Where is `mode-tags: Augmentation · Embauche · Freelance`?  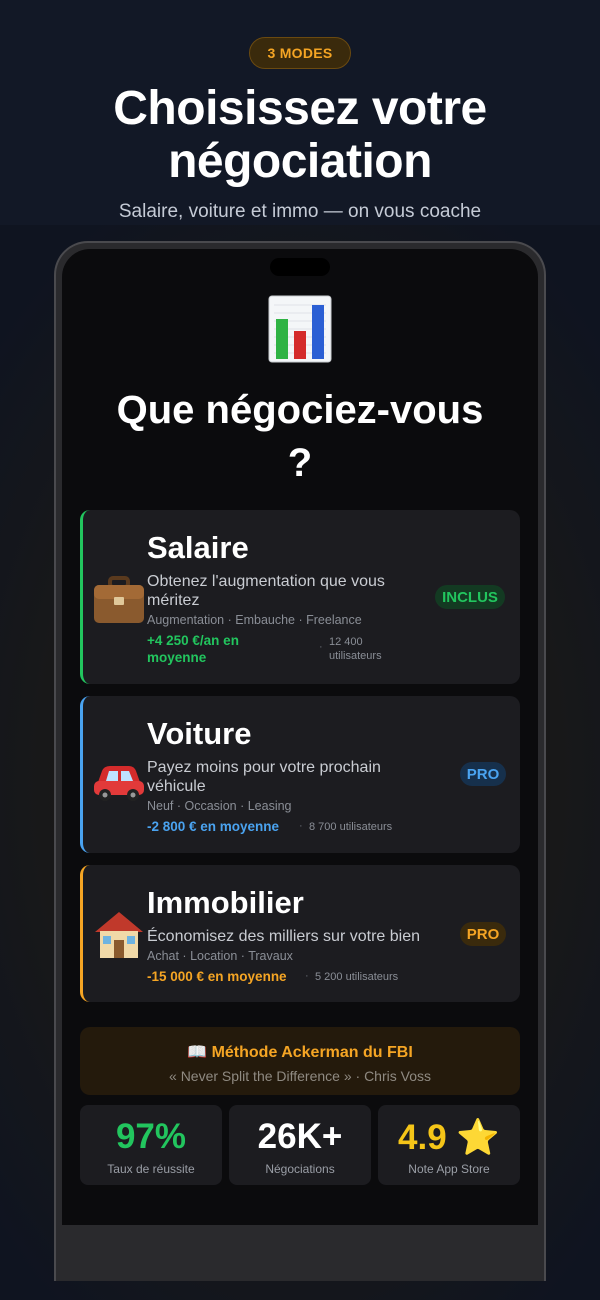 mode-tags: Augmentation · Embauche · Freelance is located at coordinates (254, 620).